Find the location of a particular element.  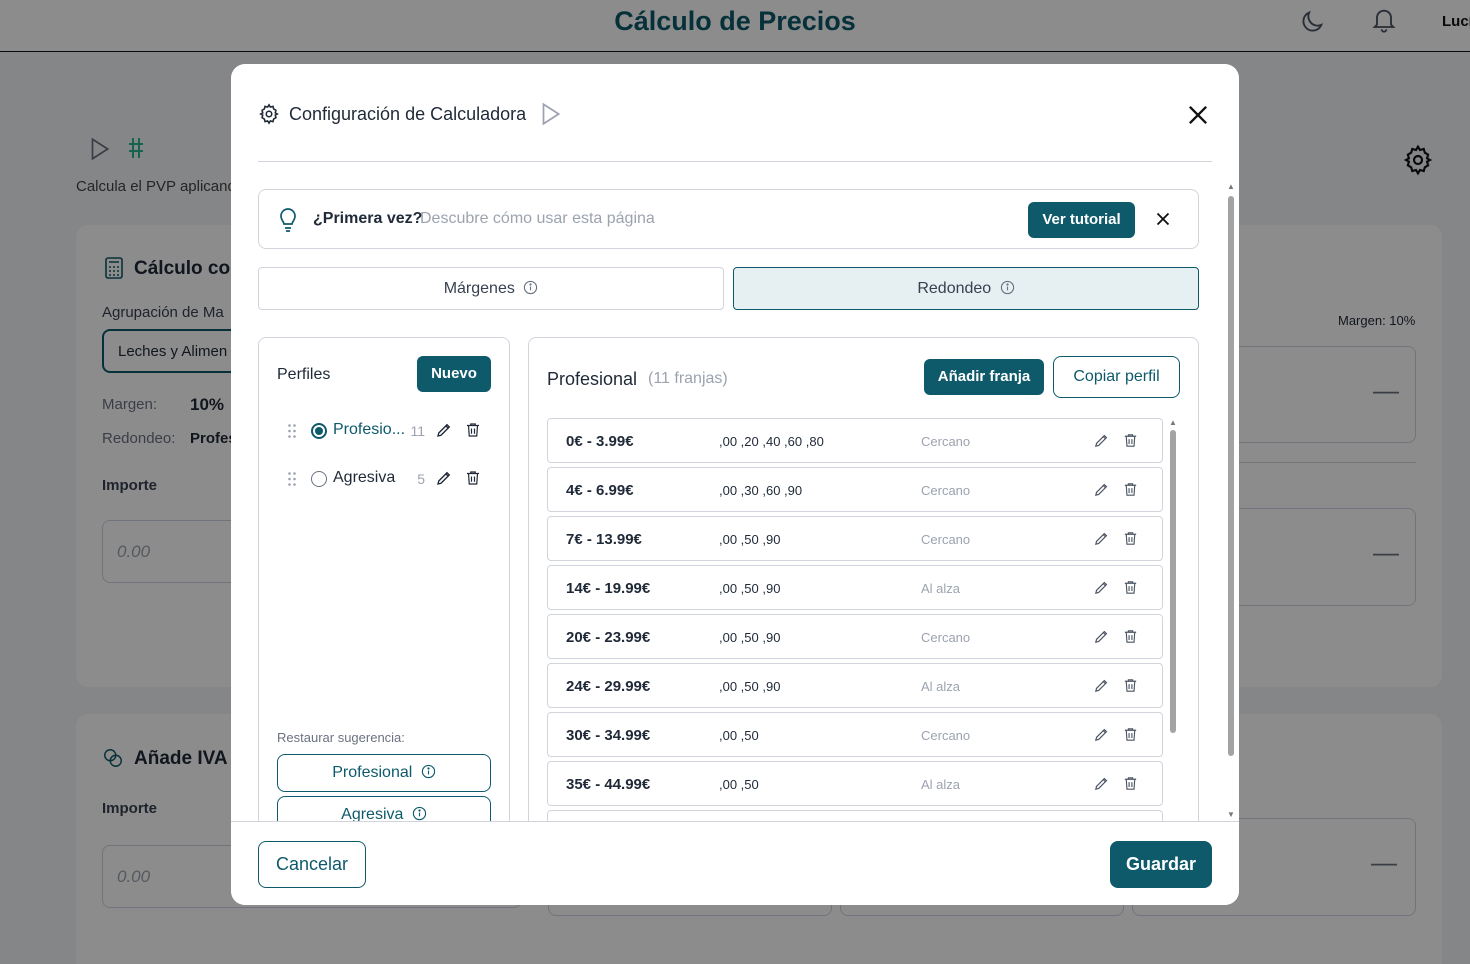

tier-row: 30€ - 34.99€ ,00 ,50 Cercano is located at coordinates (855, 734).